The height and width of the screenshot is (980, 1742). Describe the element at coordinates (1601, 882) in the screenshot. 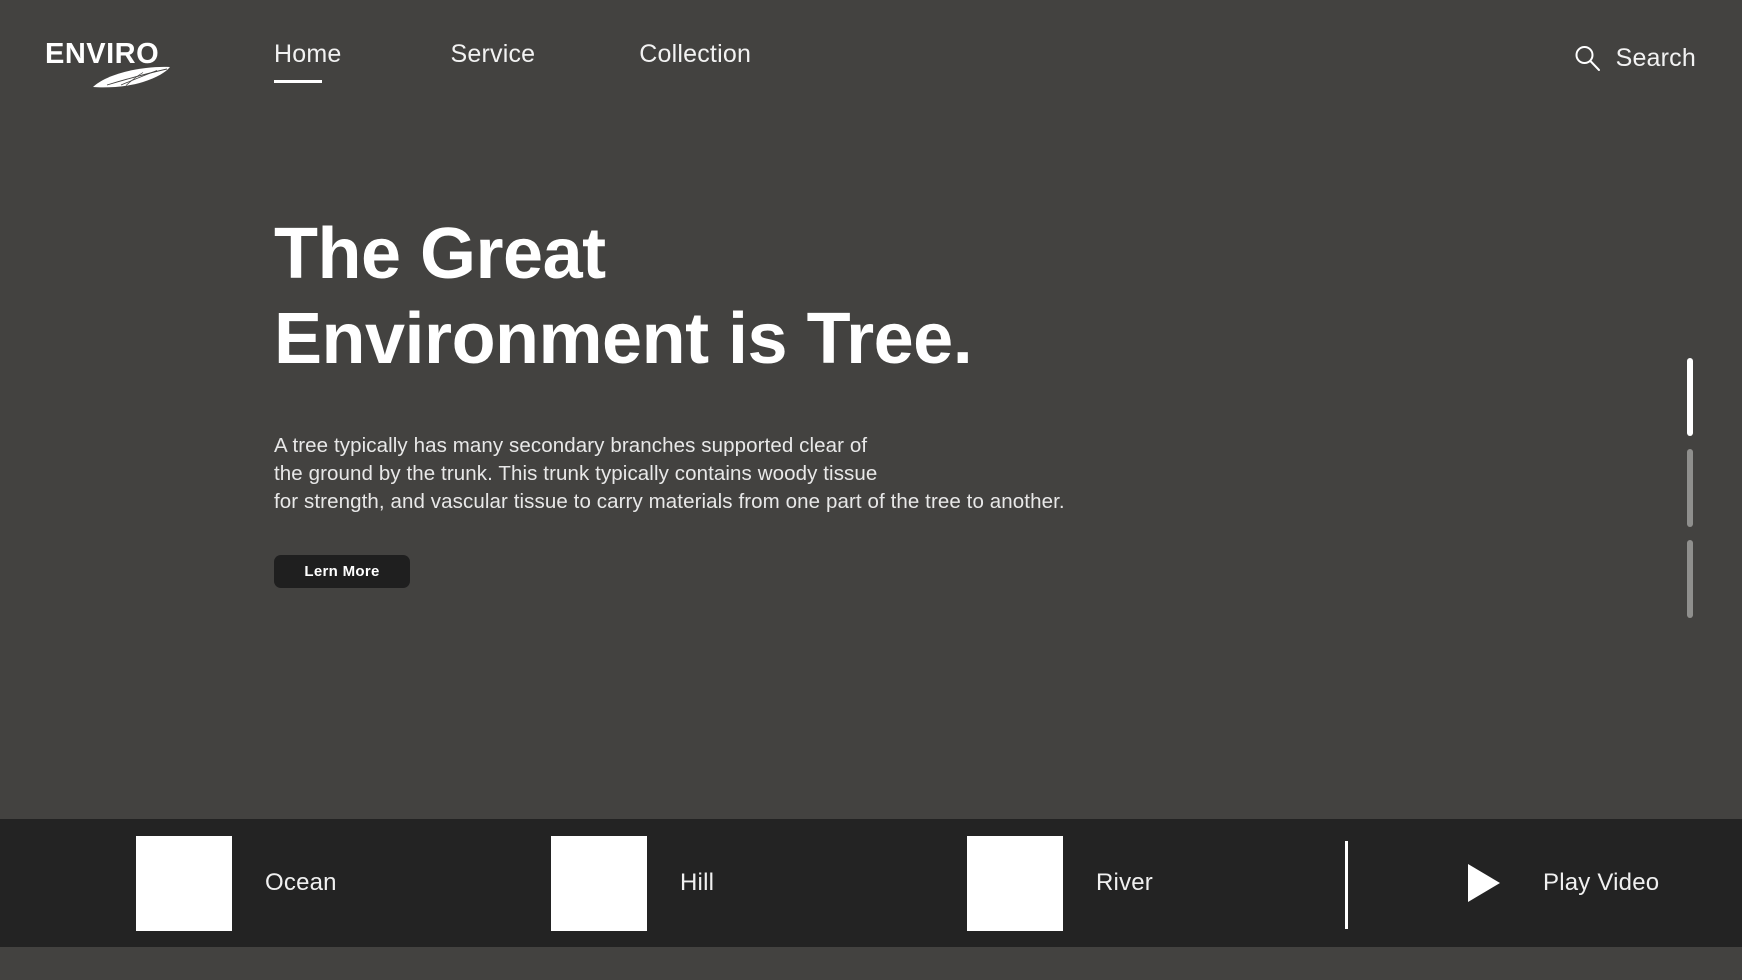

I see `play-video-label: Play Video` at that location.